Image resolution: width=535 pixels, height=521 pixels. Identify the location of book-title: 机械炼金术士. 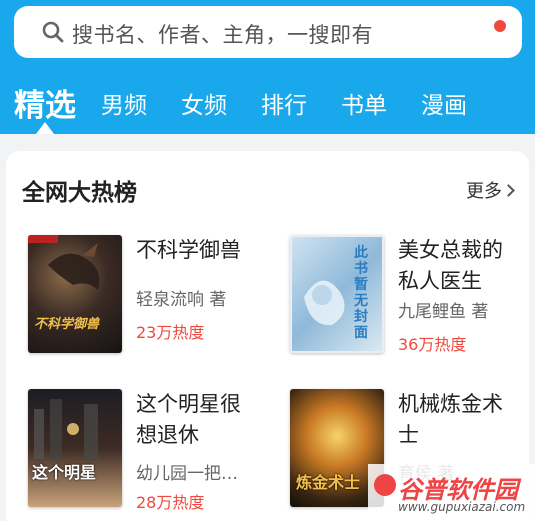
(450, 419).